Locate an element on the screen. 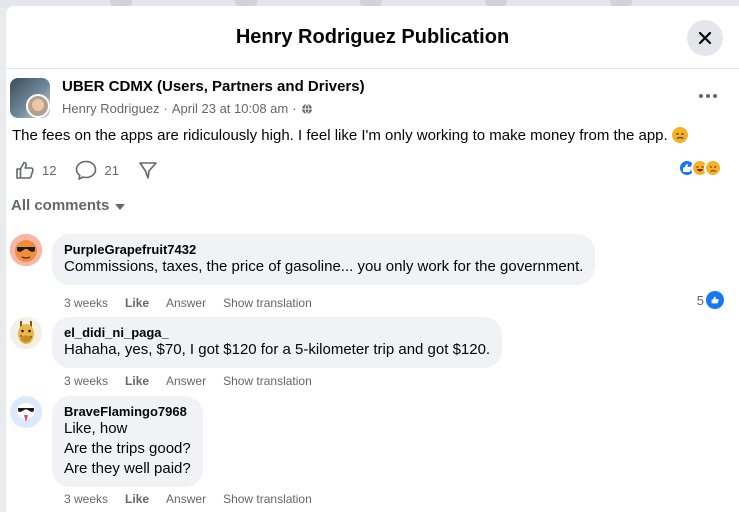 This screenshot has height=512, width=739. close-icon is located at coordinates (705, 38).